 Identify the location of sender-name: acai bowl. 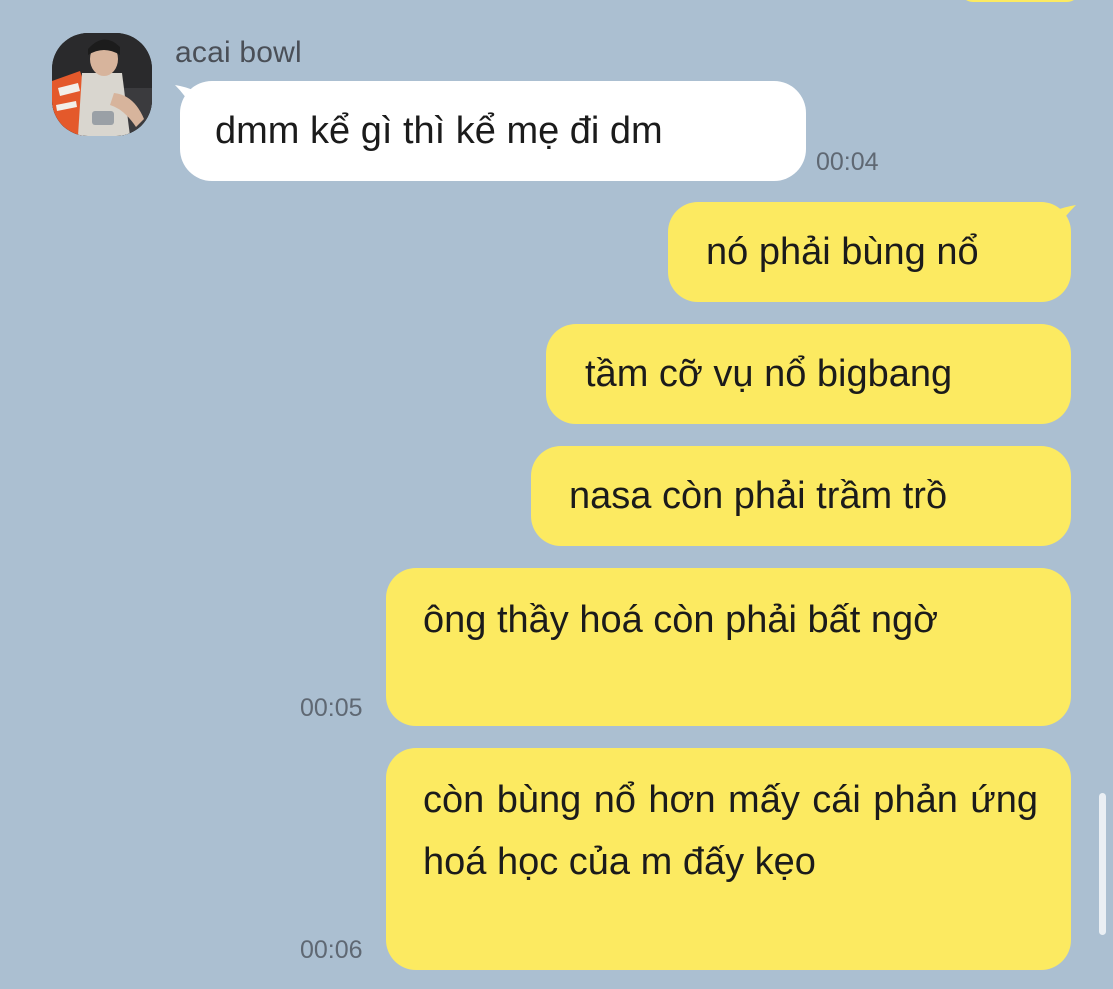
(238, 52).